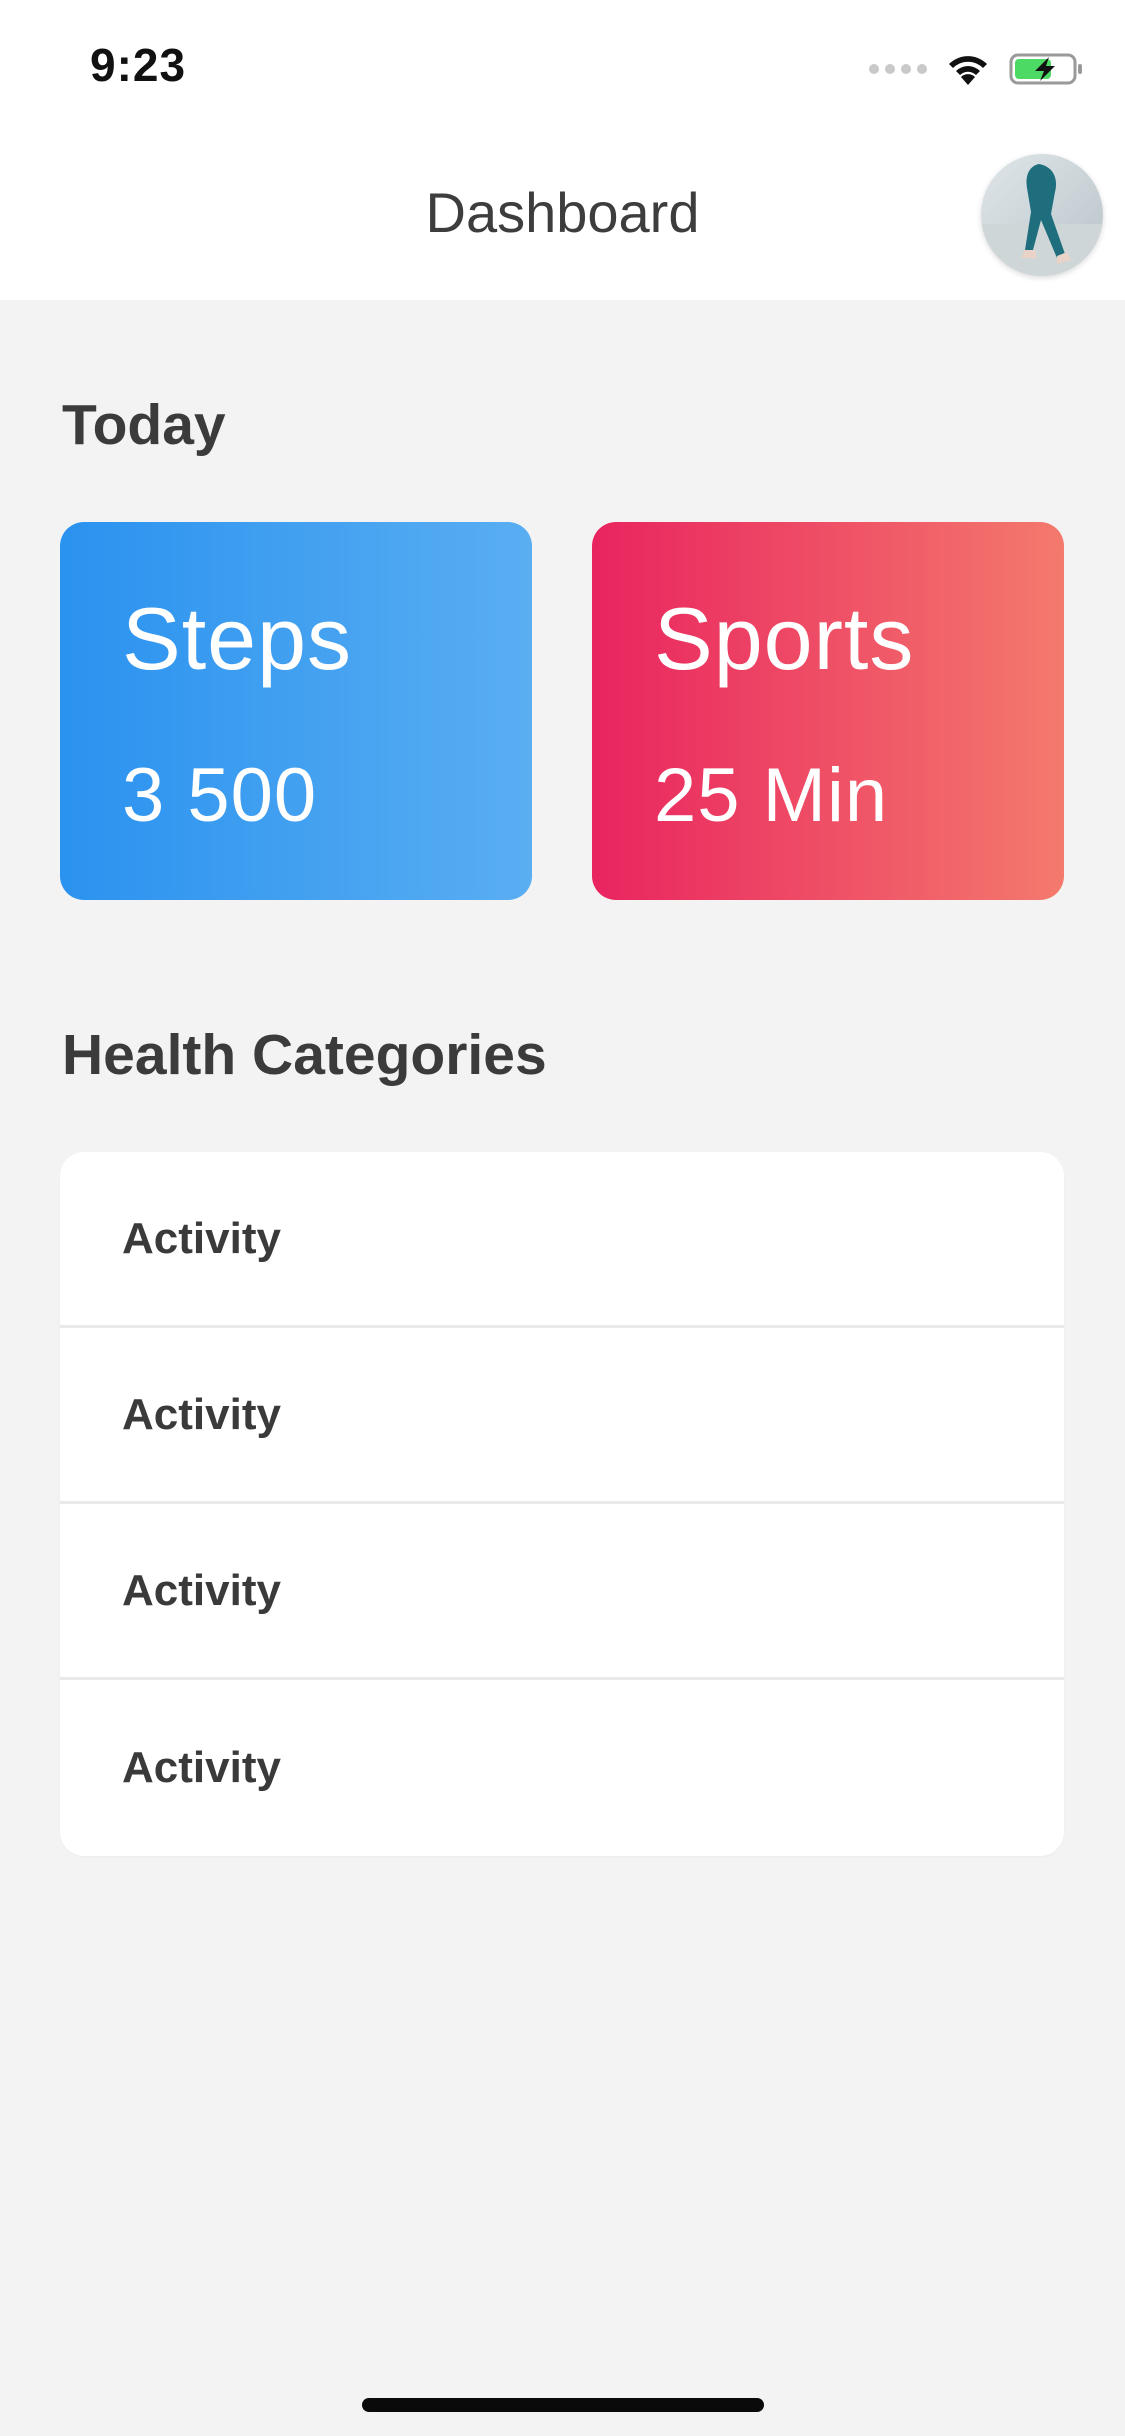 The width and height of the screenshot is (1125, 2436). Describe the element at coordinates (968, 70) in the screenshot. I see `wifi-icon` at that location.